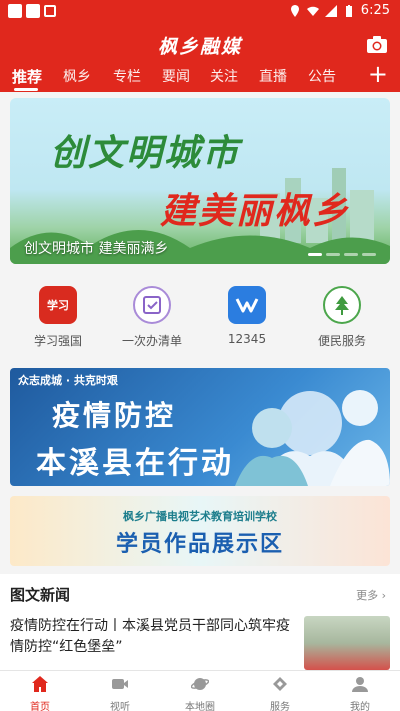 This screenshot has height=711, width=400. Describe the element at coordinates (57, 341) in the screenshot. I see `quick-entry-label: 学习强国` at that location.